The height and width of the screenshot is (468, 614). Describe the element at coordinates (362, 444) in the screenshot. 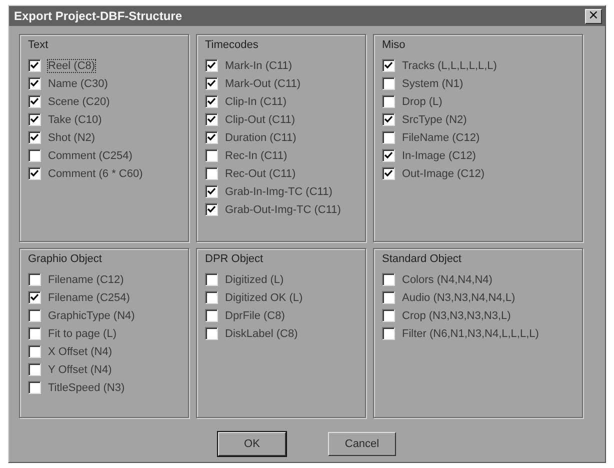

I see `dialog-button: Cancel` at that location.